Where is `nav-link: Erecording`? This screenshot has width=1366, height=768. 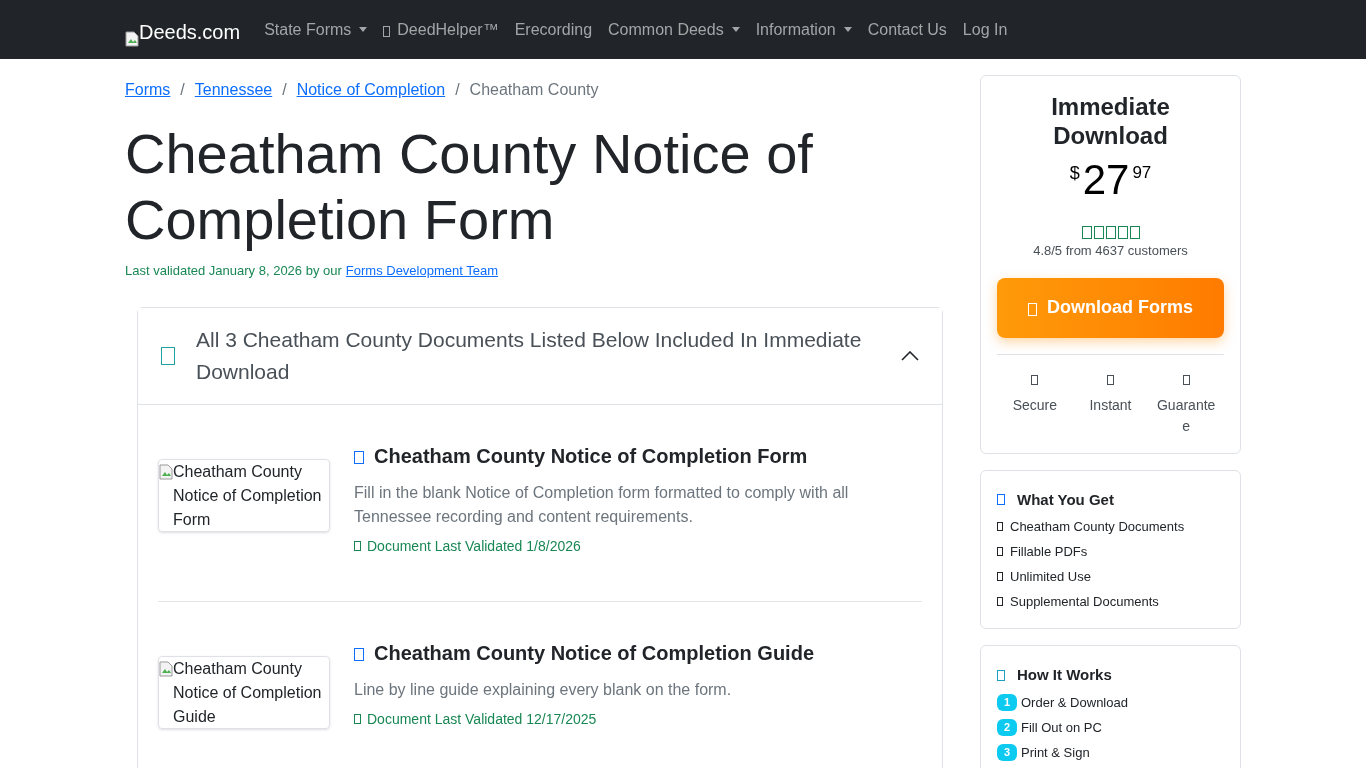
nav-link: Erecording is located at coordinates (553, 29).